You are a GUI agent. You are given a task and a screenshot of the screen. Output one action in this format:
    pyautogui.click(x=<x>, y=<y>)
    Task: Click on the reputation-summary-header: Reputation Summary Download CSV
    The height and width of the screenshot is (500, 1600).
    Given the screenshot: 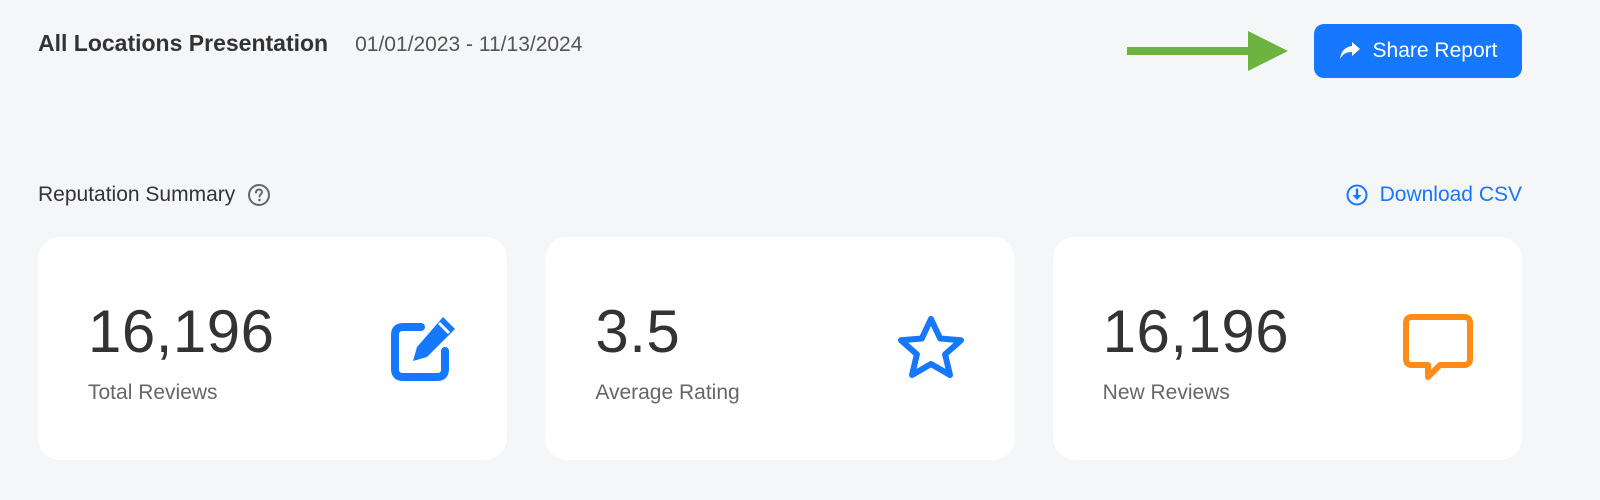 What is the action you would take?
    pyautogui.click(x=780, y=195)
    